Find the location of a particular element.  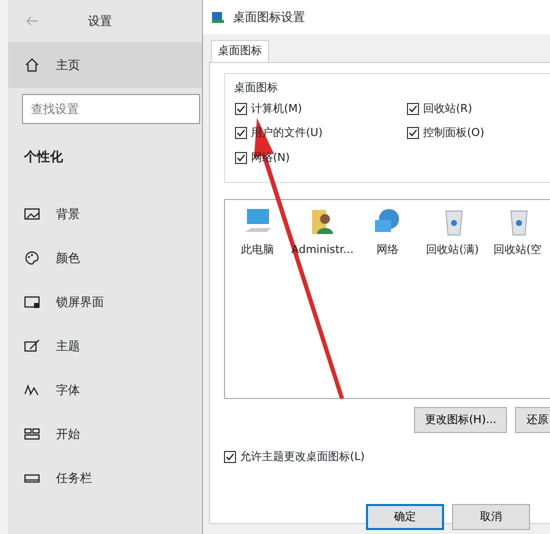

sidebar-item: 字体 is located at coordinates (105, 390).